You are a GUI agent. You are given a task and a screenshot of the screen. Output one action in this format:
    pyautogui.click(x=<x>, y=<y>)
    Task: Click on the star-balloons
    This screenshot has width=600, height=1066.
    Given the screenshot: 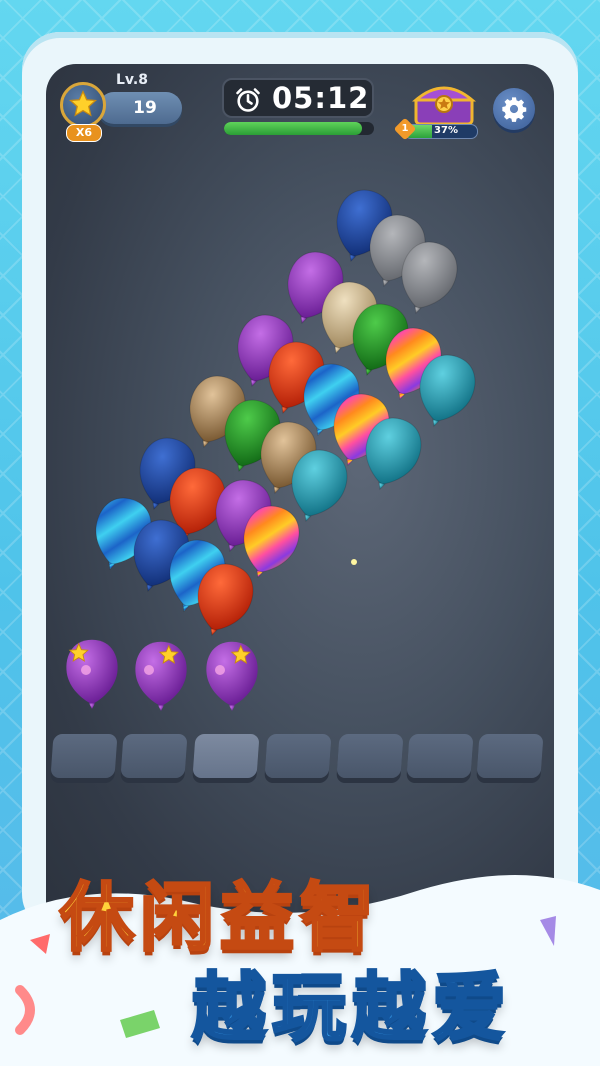 What is the action you would take?
    pyautogui.click(x=162, y=675)
    